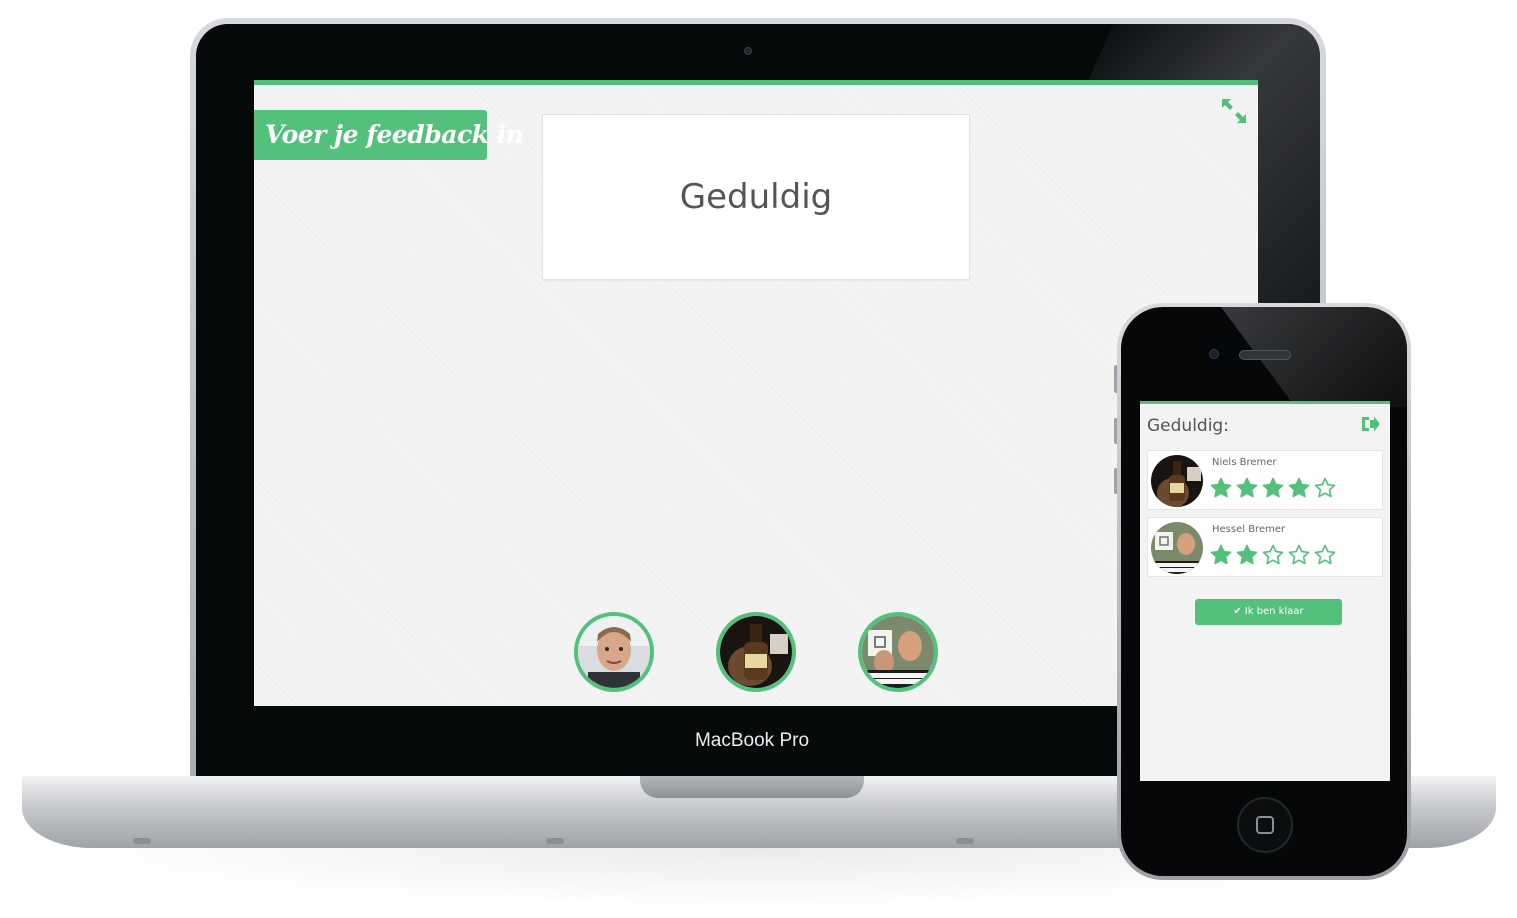  I want to click on avatar-row, so click(756, 652).